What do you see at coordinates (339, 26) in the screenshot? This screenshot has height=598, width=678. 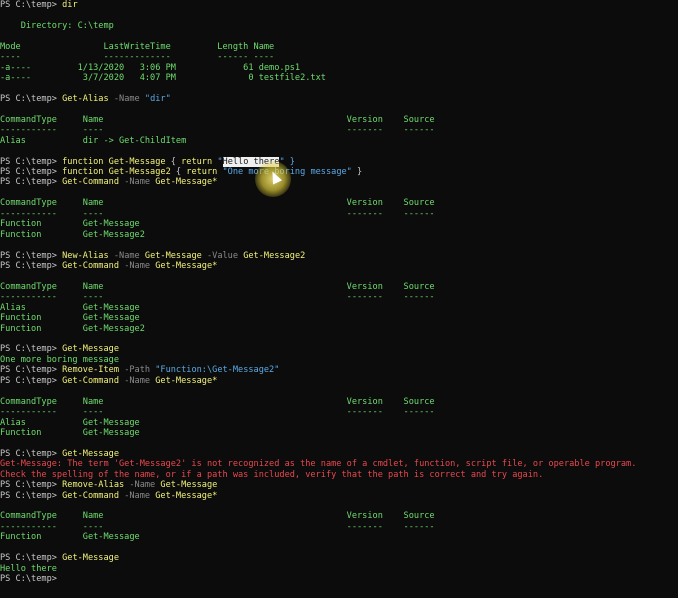 I see `terminal-line: Directory: C:\temp` at bounding box center [339, 26].